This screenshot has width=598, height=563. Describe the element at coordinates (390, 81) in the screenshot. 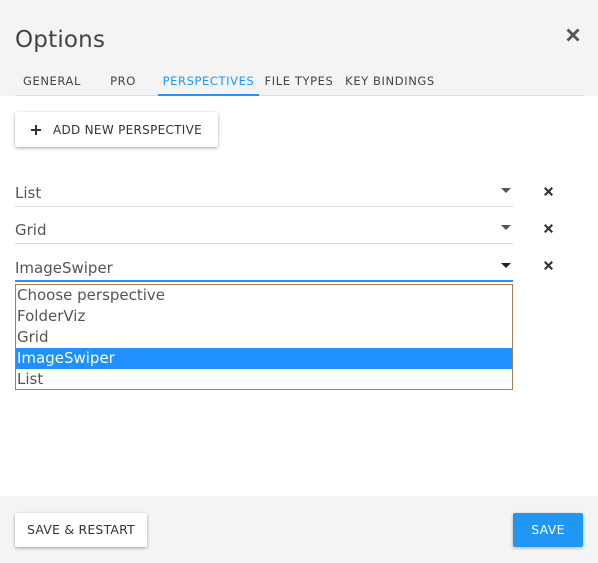

I see `tab-key-bindings: KEY BINDINGS` at that location.